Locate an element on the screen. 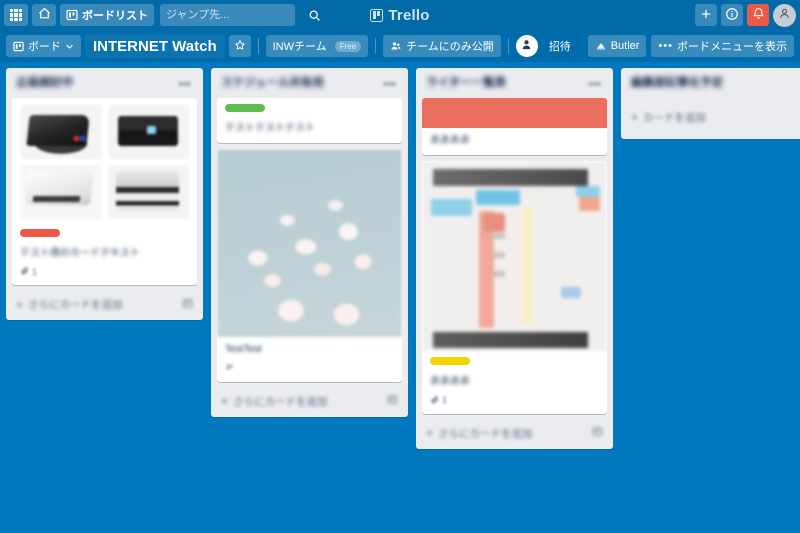  apps-grid-icon is located at coordinates (16, 15).